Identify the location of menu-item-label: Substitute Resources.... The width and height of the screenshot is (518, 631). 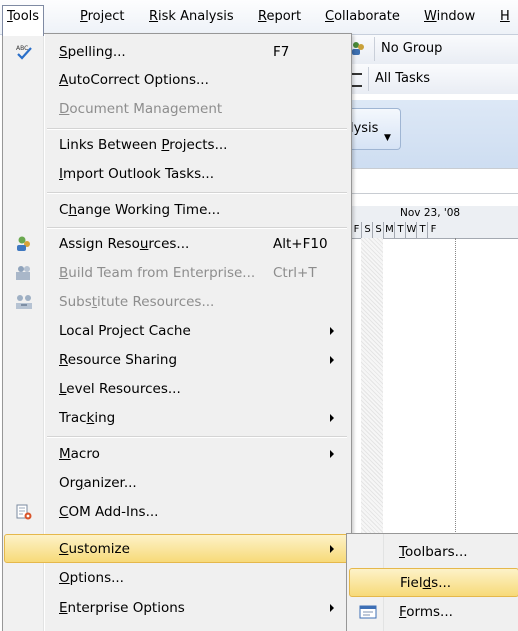
(137, 302).